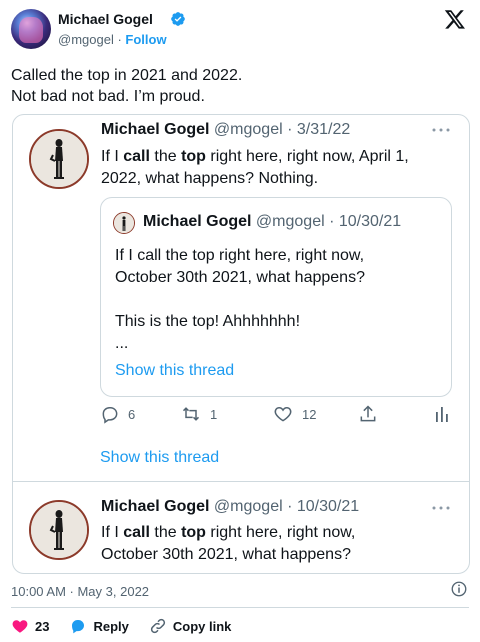 The height and width of the screenshot is (642, 480). I want to click on like-count: 23, so click(42, 626).